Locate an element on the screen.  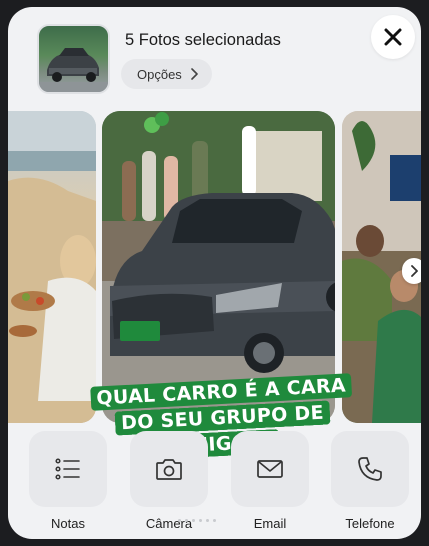
close-button is located at coordinates (393, 37).